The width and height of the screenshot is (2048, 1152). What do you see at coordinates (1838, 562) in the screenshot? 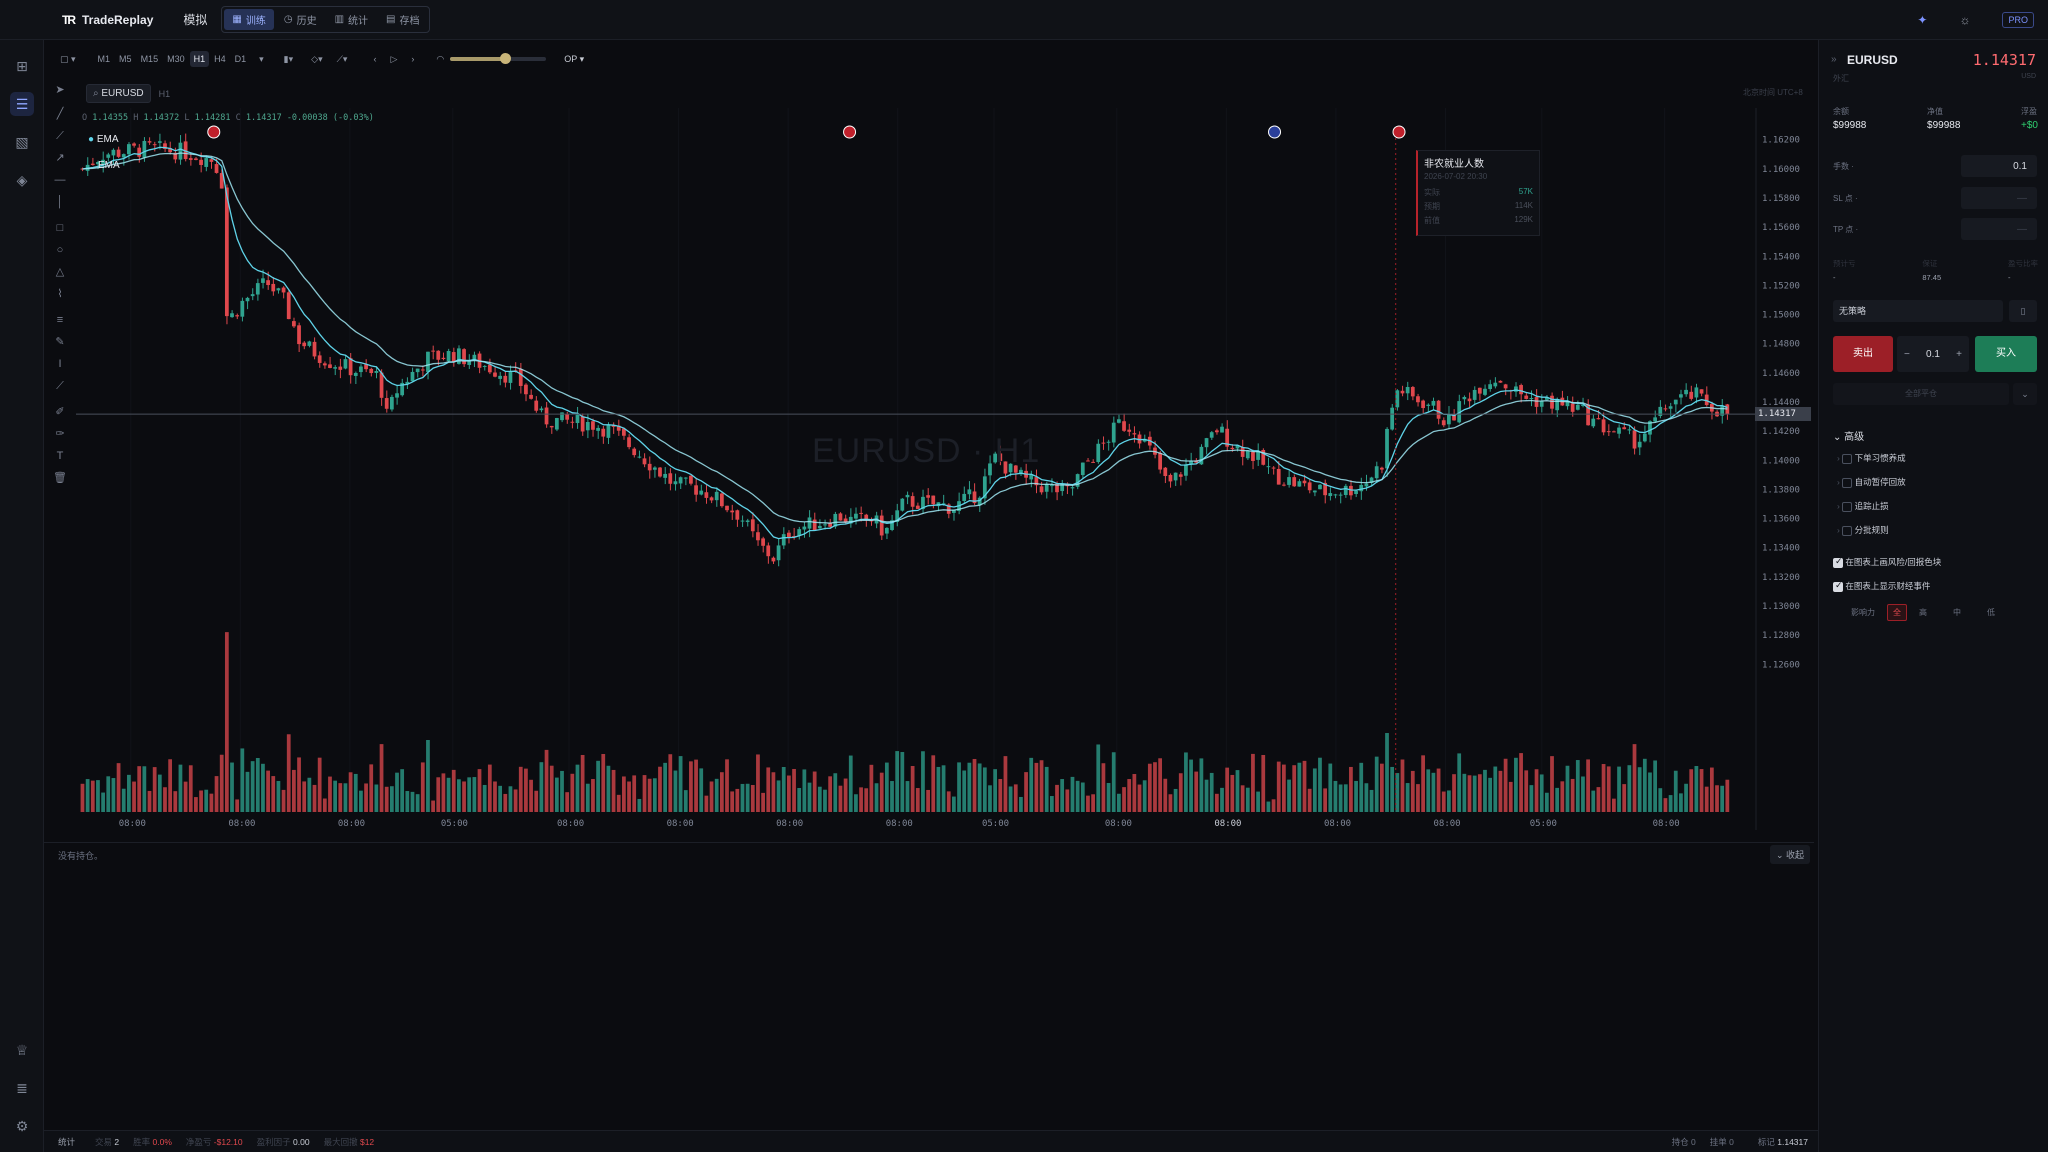
I see `risk-reward-checkbox` at bounding box center [1838, 562].